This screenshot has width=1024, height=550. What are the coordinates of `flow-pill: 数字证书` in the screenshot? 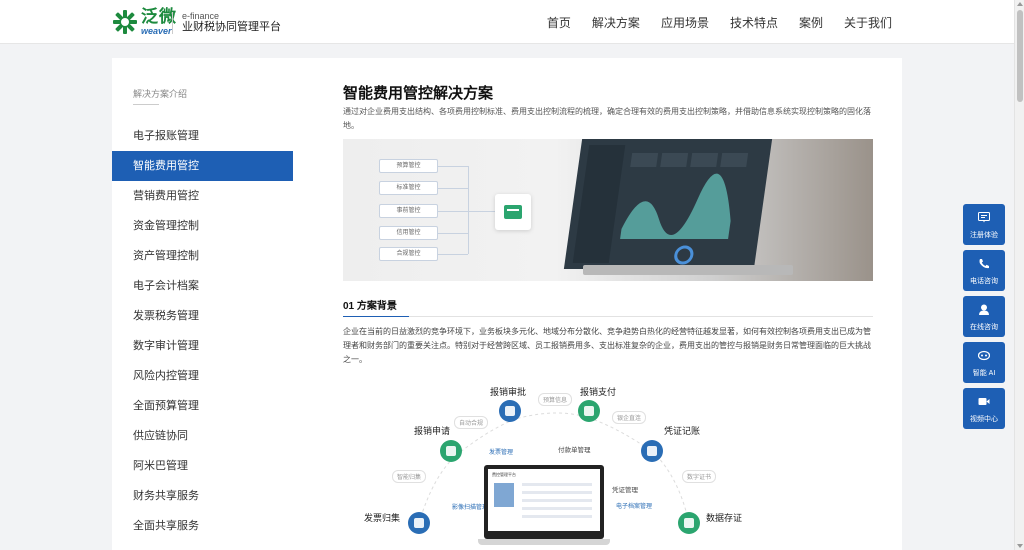 It's located at (699, 476).